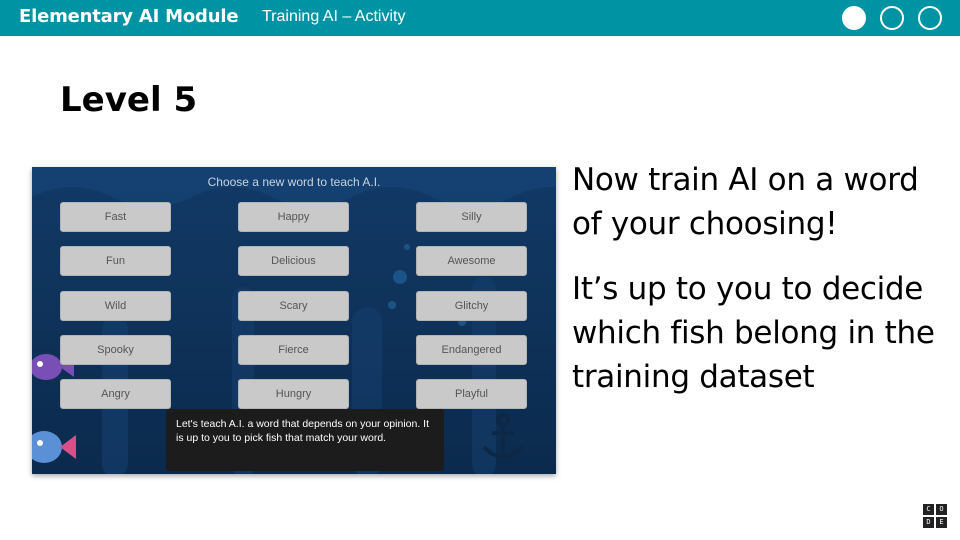  Describe the element at coordinates (471, 350) in the screenshot. I see `word-button-endangered: Endangered` at that location.